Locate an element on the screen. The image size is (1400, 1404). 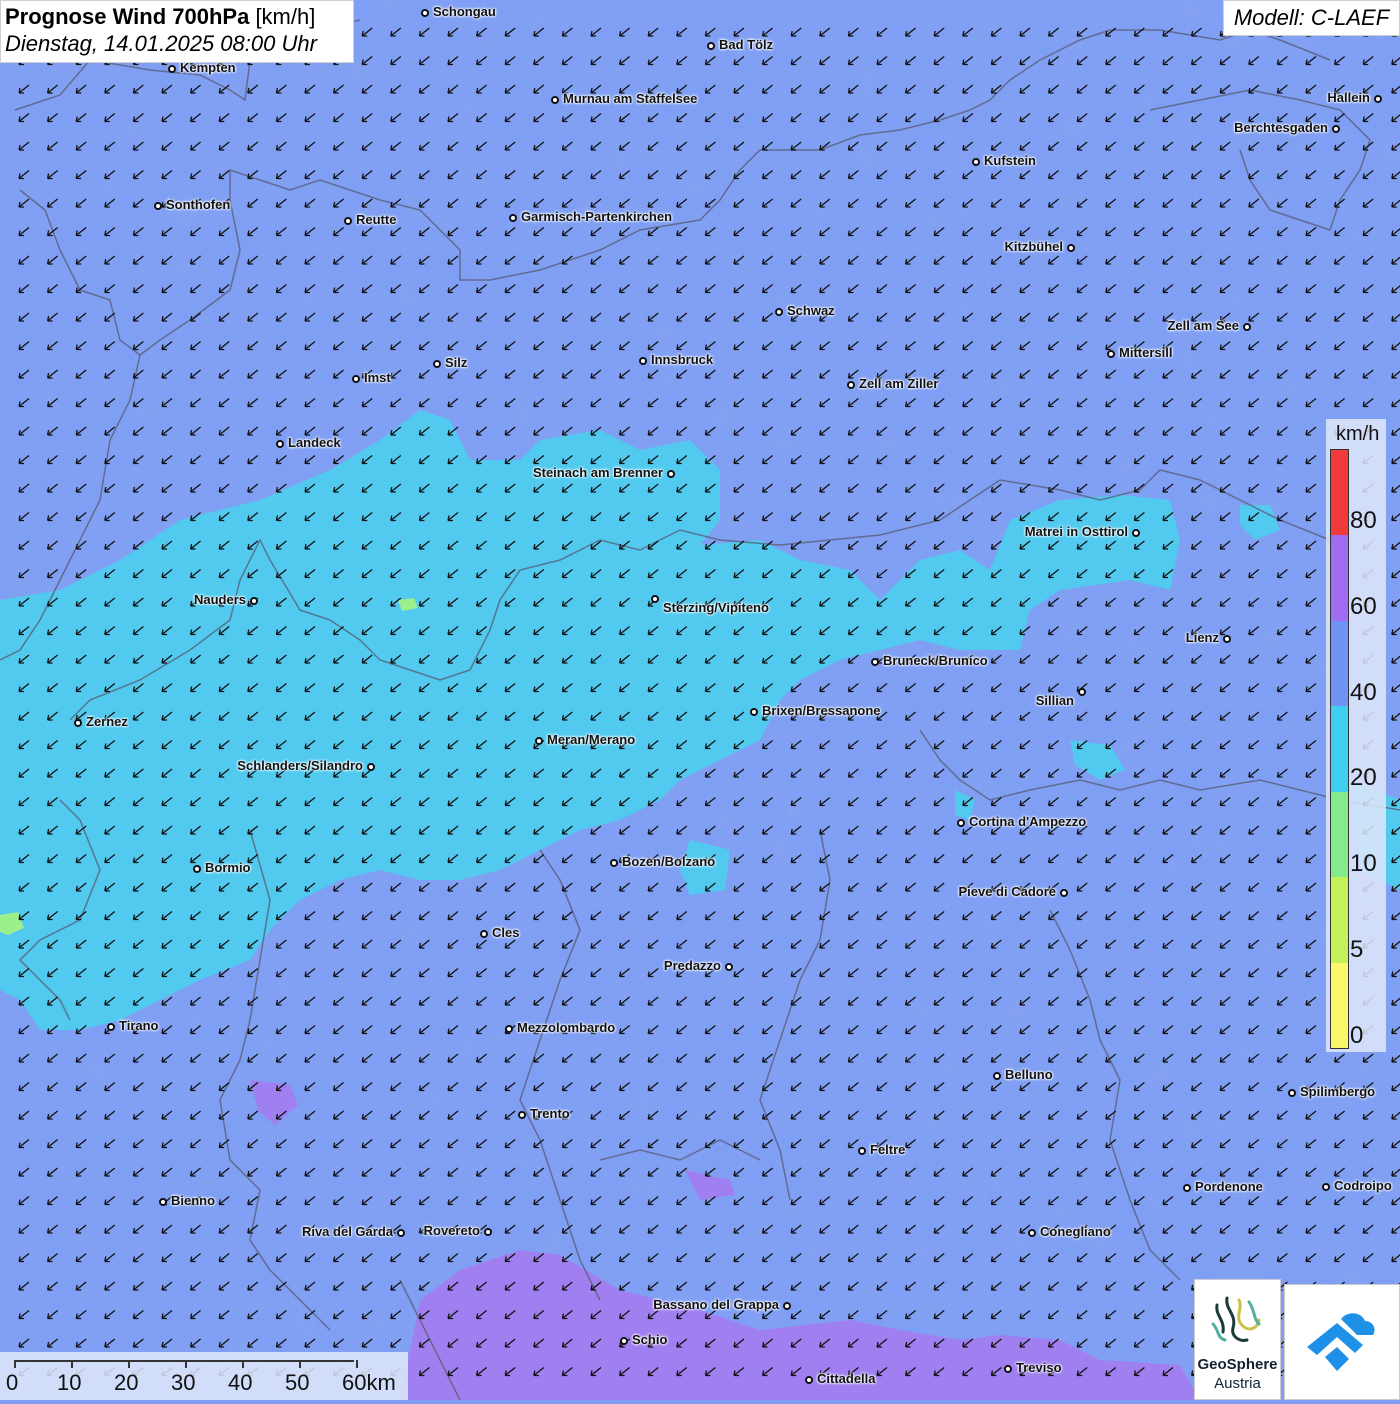
city-label: Trento is located at coordinates (550, 1113).